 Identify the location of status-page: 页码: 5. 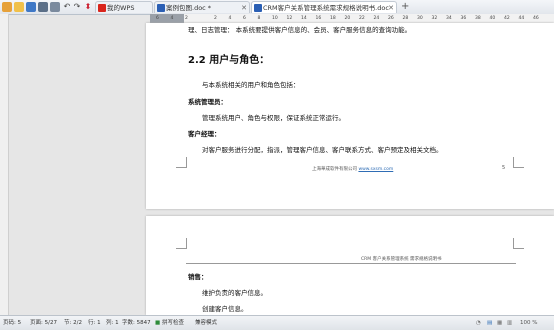
(12, 323).